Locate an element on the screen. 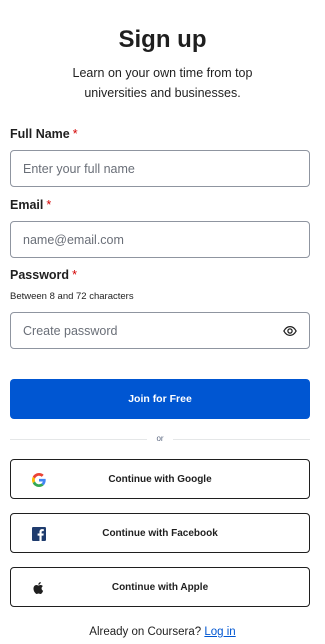 The height and width of the screenshot is (644, 325). email-label: Email * is located at coordinates (30, 205).